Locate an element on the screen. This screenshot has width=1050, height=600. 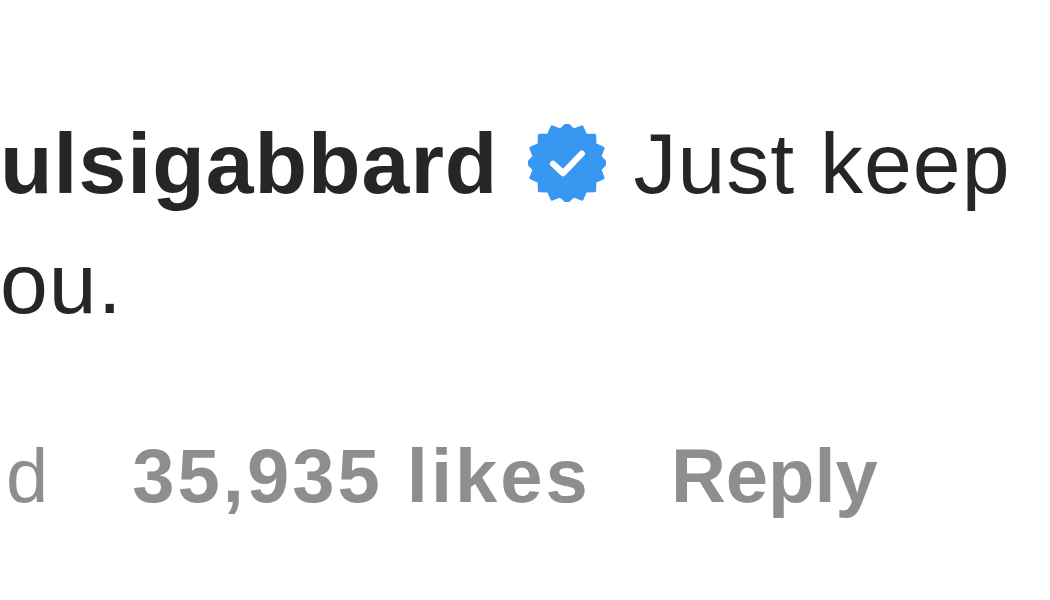
username-link: ulsigabbard is located at coordinates (249, 163).